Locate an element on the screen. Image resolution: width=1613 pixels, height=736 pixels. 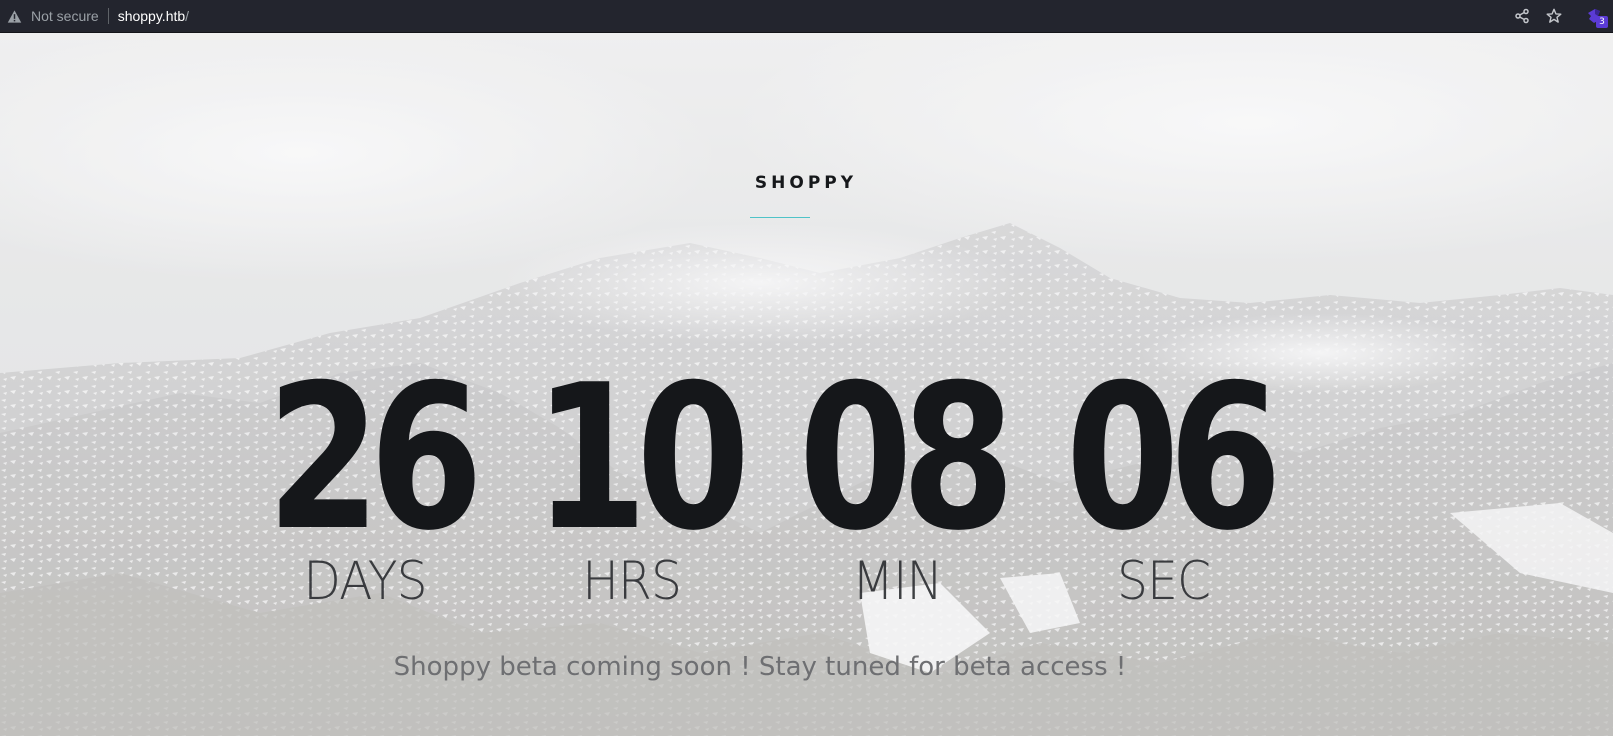
share-button is located at coordinates (1522, 16).